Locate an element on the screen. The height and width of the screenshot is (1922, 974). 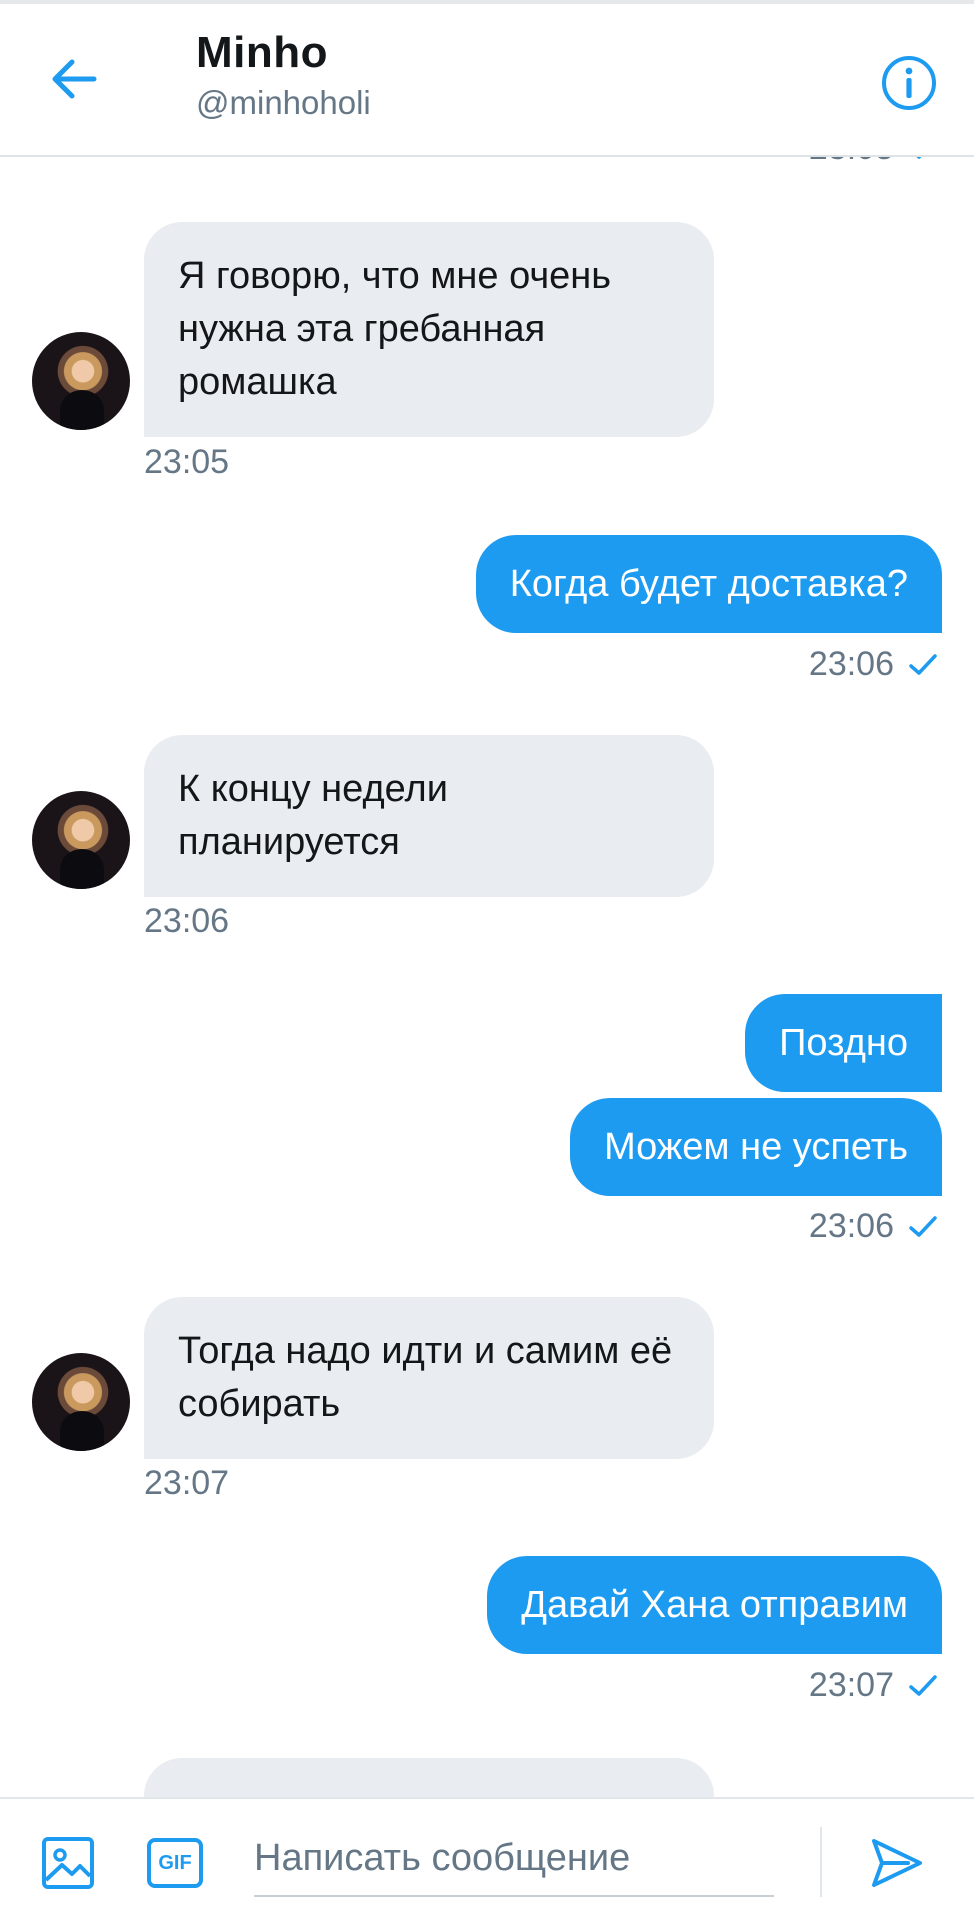
outgoing-message: Когда будет доставка? is located at coordinates (708, 584).